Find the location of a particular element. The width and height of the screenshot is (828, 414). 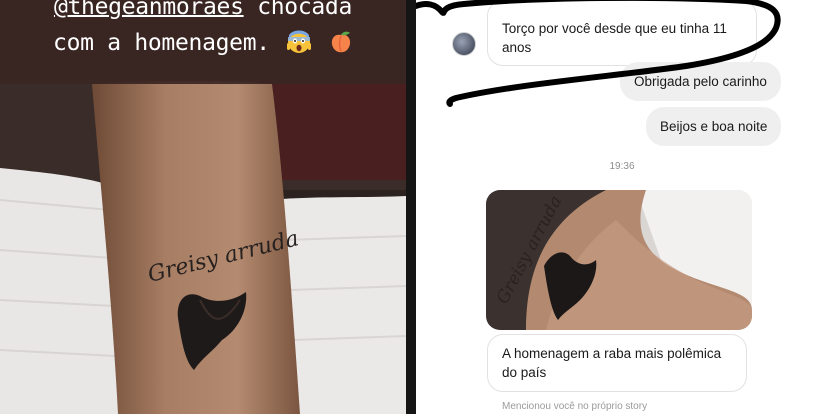

outgoing-message: Obrigada pelo carinho is located at coordinates (700, 81).